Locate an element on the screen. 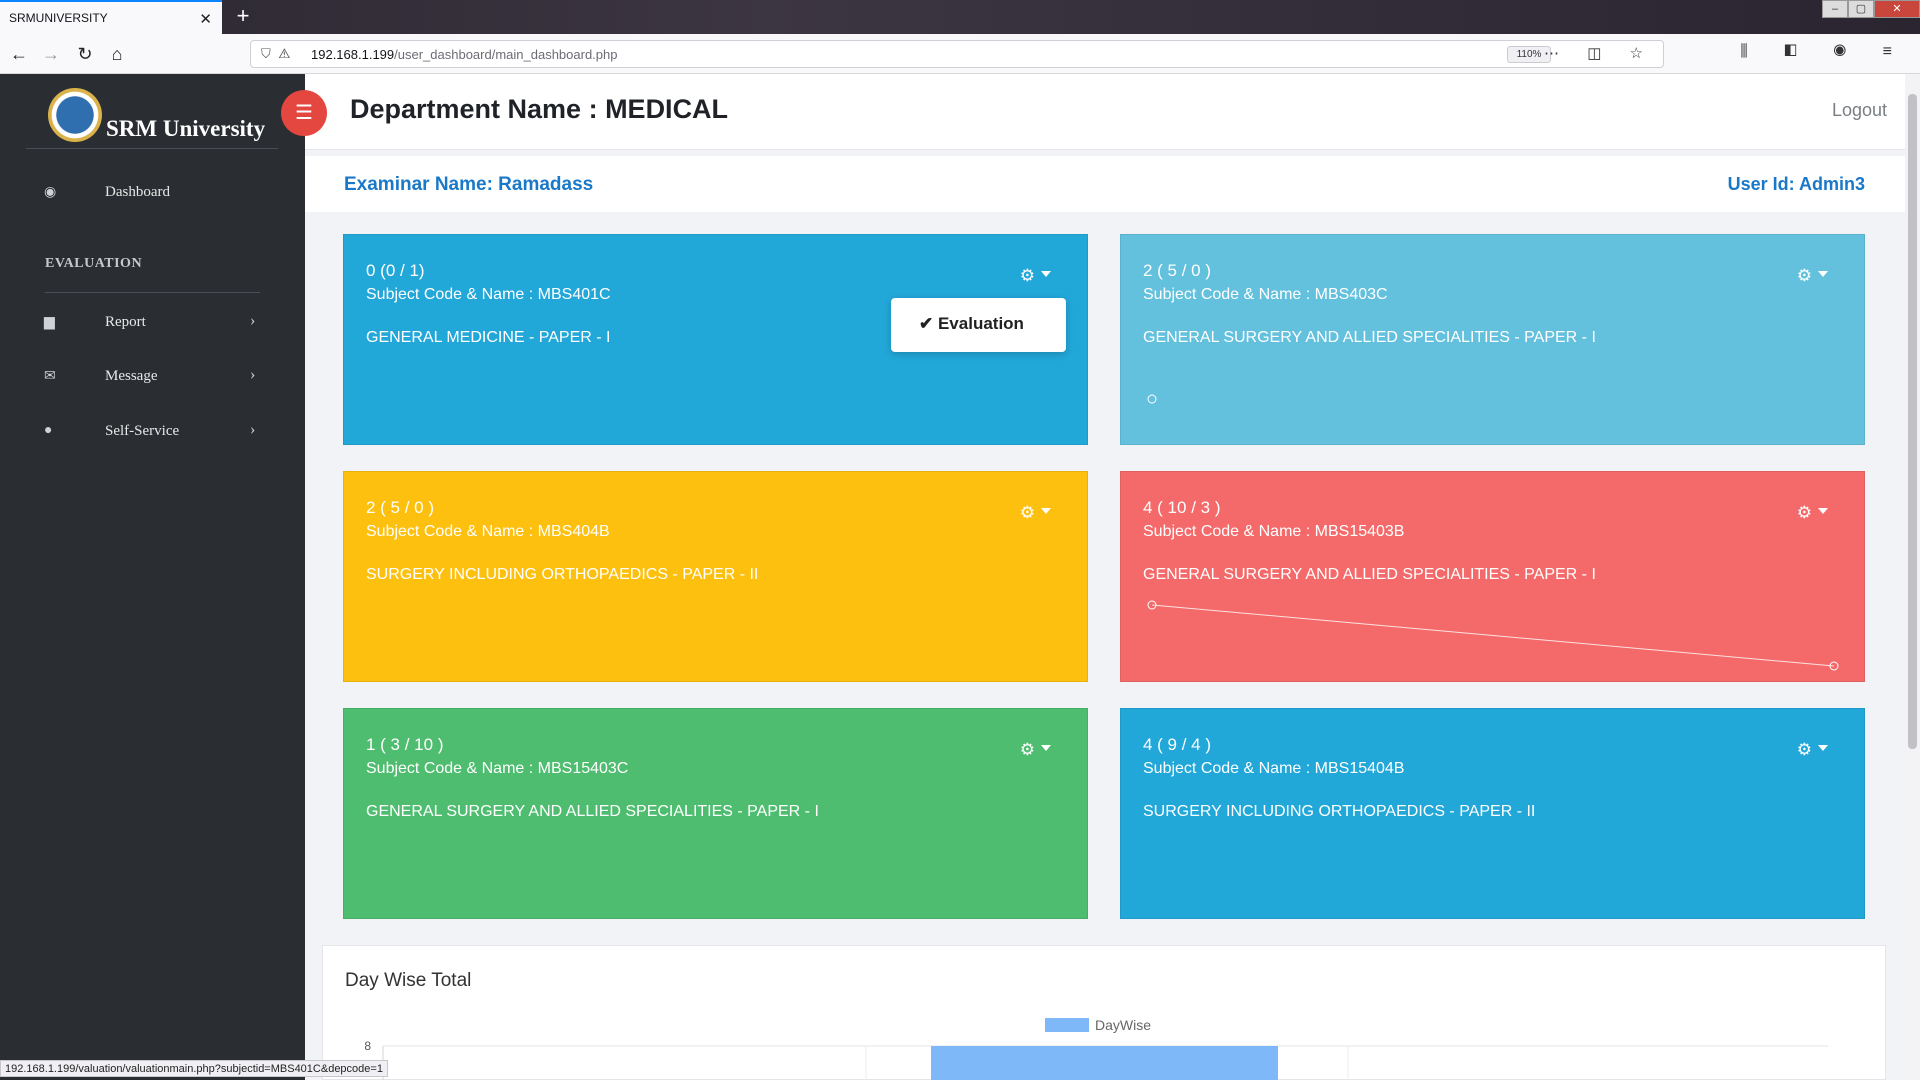 The height and width of the screenshot is (1080, 1920). sidebar-item-label: Dashboard is located at coordinates (137, 192).